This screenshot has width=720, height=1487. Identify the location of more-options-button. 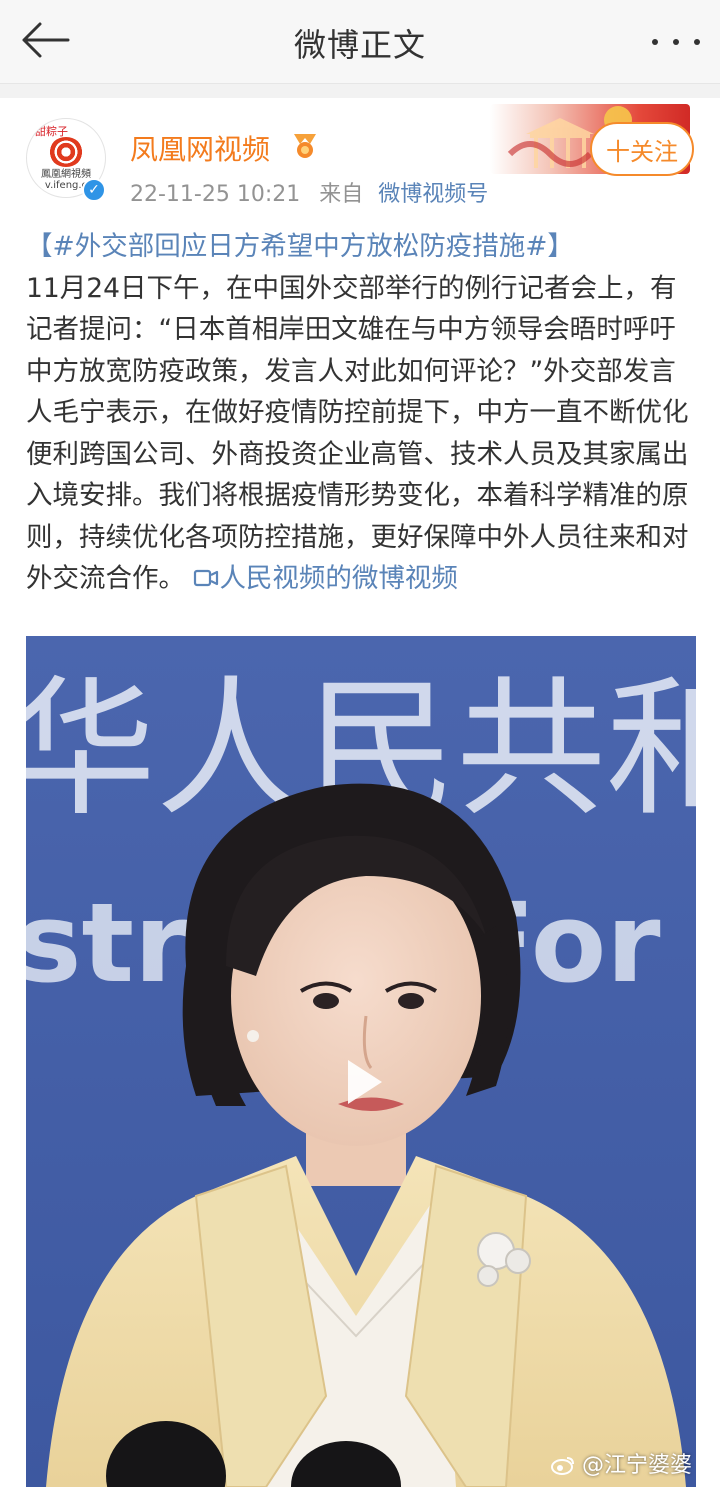
(676, 42).